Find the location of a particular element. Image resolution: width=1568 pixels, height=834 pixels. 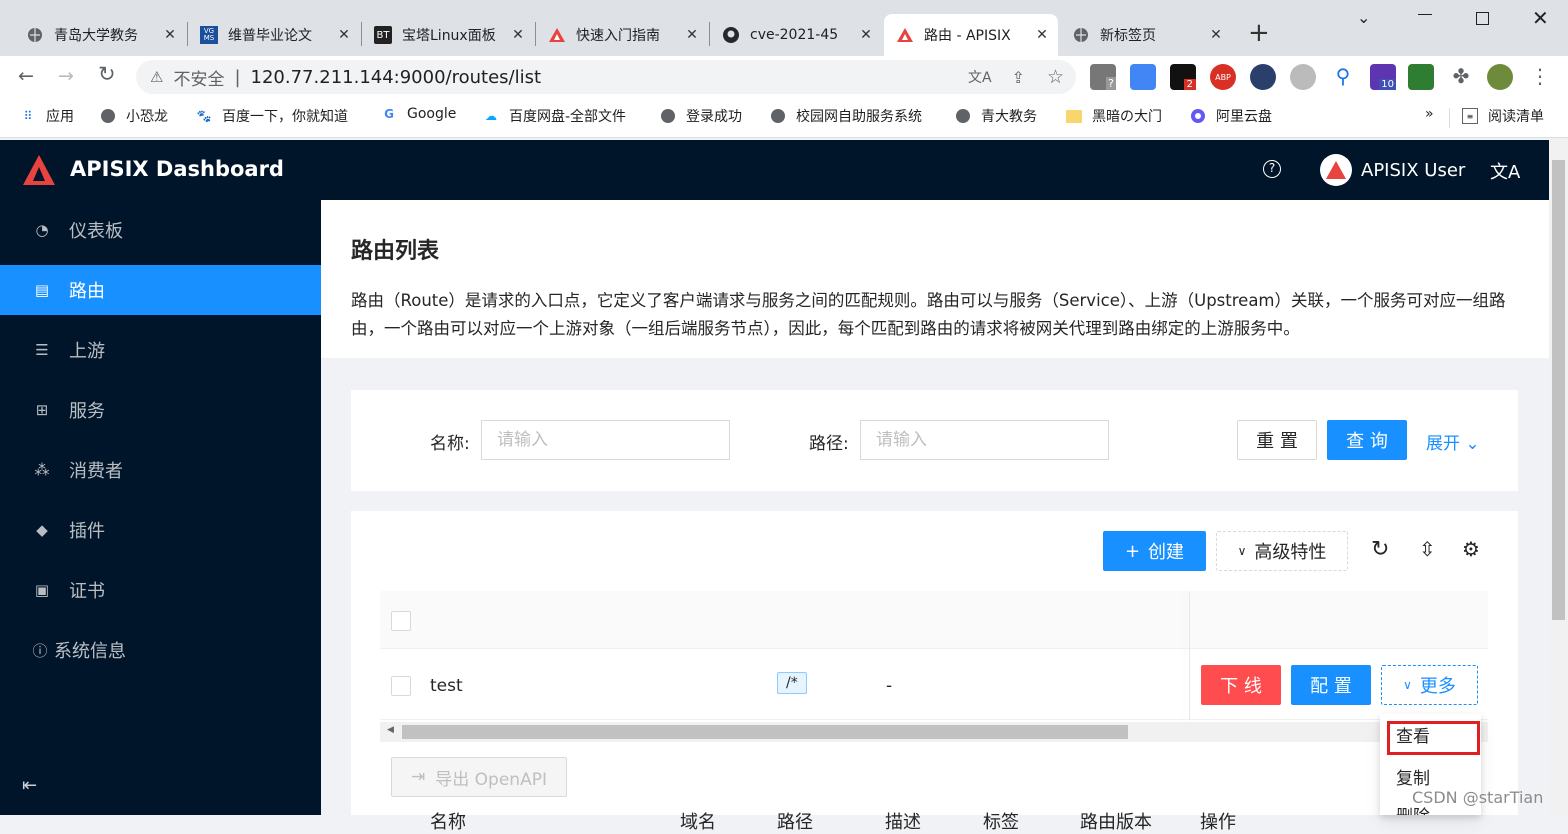

more-bookmarks-button: » is located at coordinates (1429, 114).